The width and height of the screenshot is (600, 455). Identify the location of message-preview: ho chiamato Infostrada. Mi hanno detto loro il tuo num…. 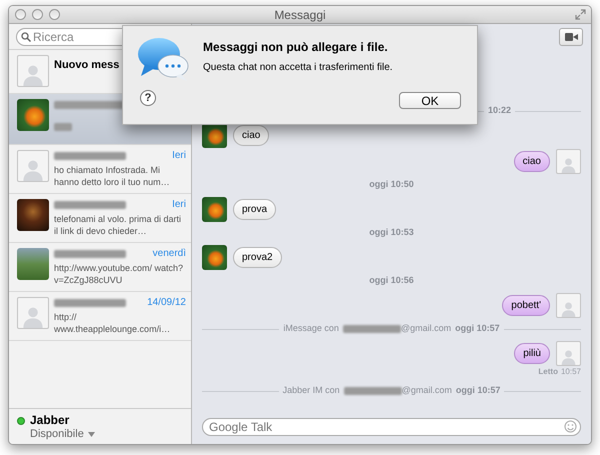
(112, 176).